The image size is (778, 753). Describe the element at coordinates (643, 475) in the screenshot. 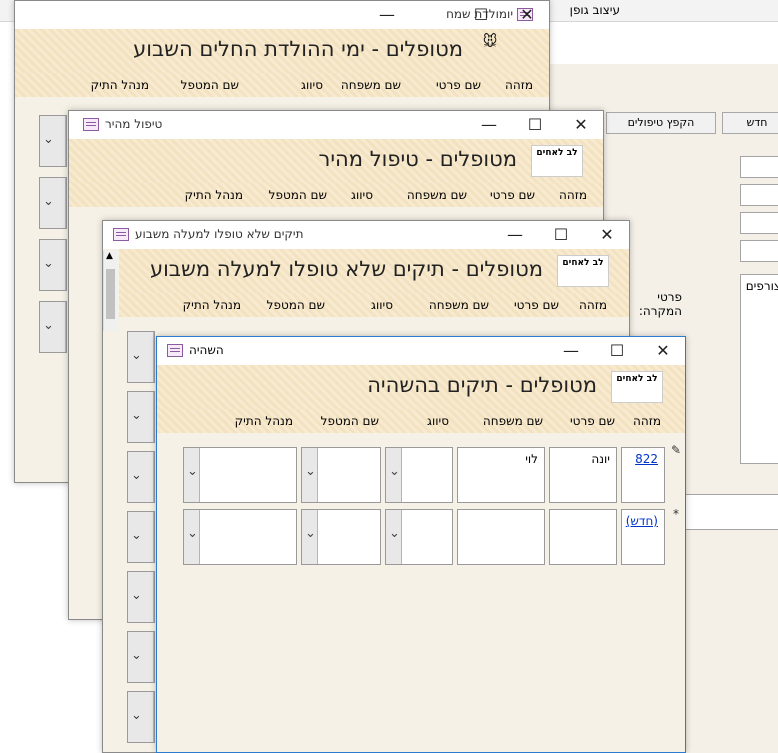

I see `id-field: 822` at that location.